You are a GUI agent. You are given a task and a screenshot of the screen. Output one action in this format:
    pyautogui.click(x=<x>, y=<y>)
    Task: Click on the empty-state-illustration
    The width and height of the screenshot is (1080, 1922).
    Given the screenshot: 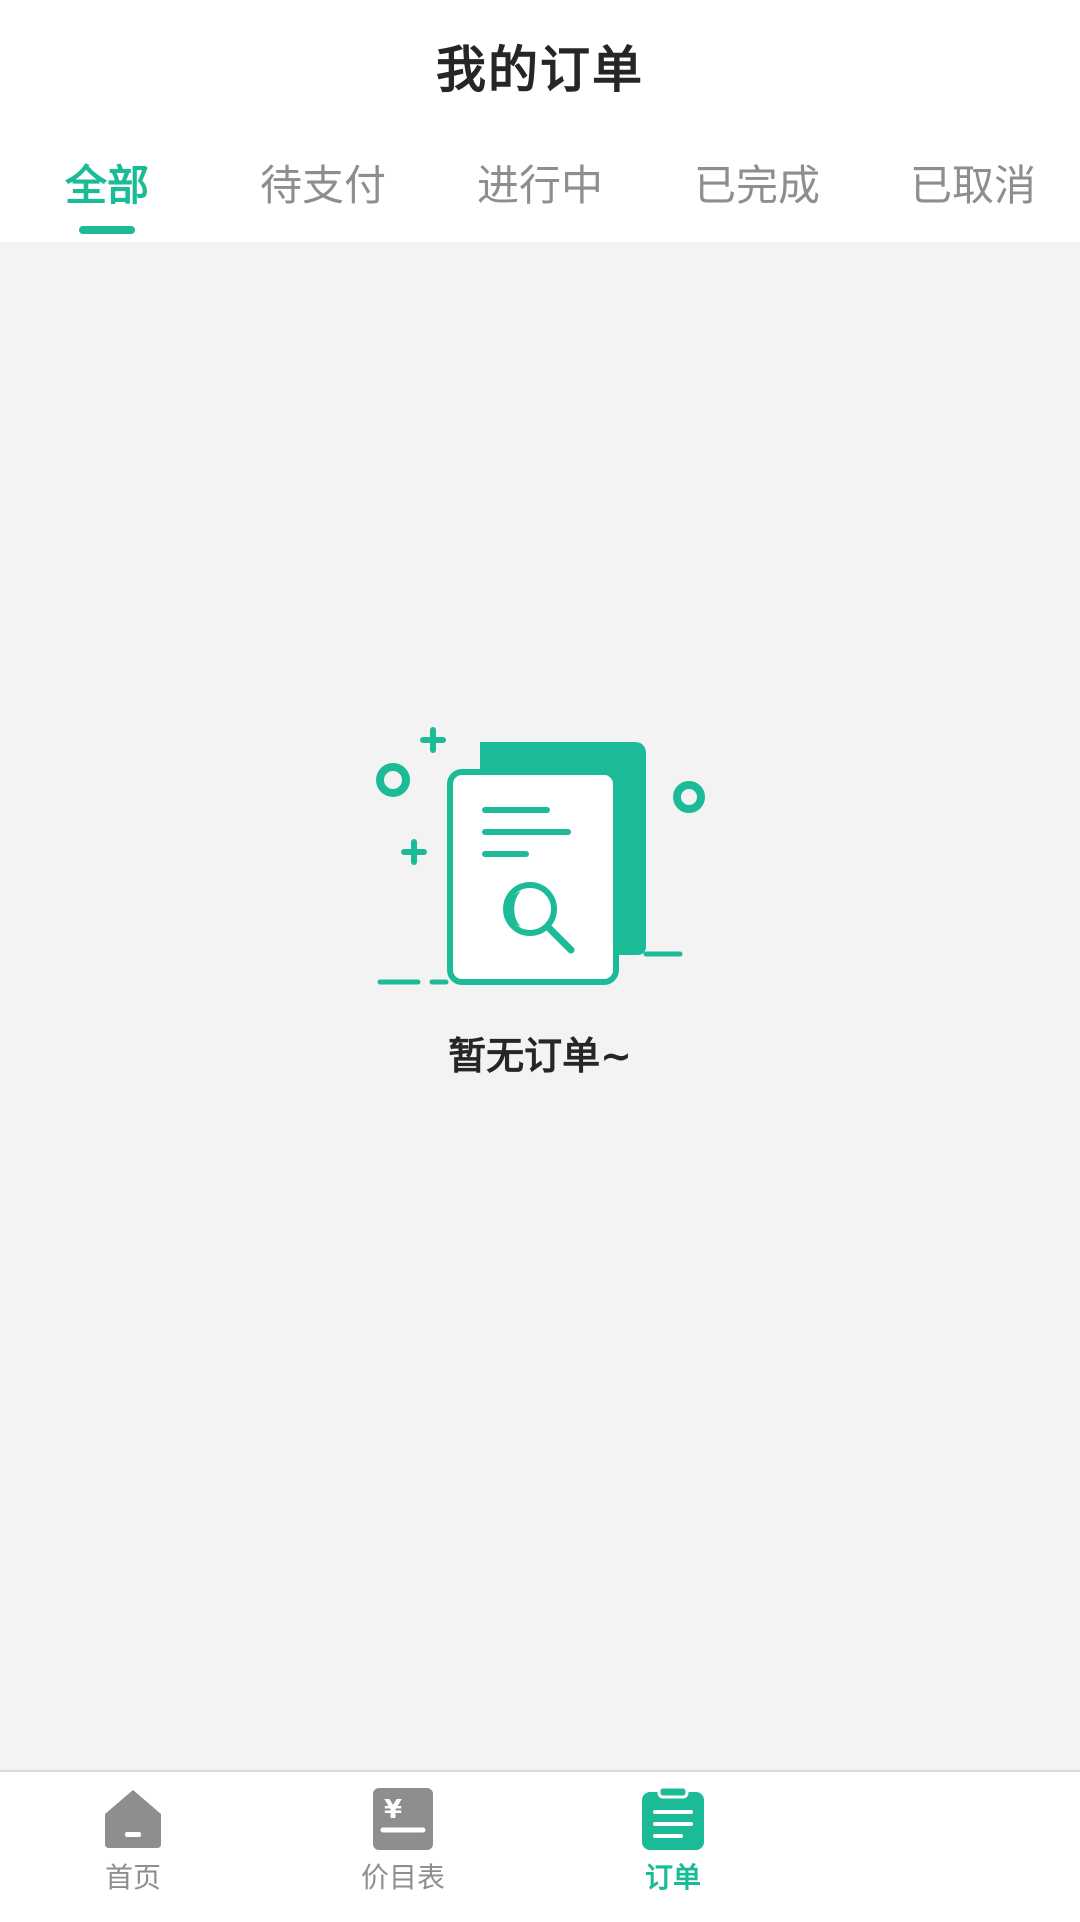 What is the action you would take?
    pyautogui.click(x=540, y=900)
    